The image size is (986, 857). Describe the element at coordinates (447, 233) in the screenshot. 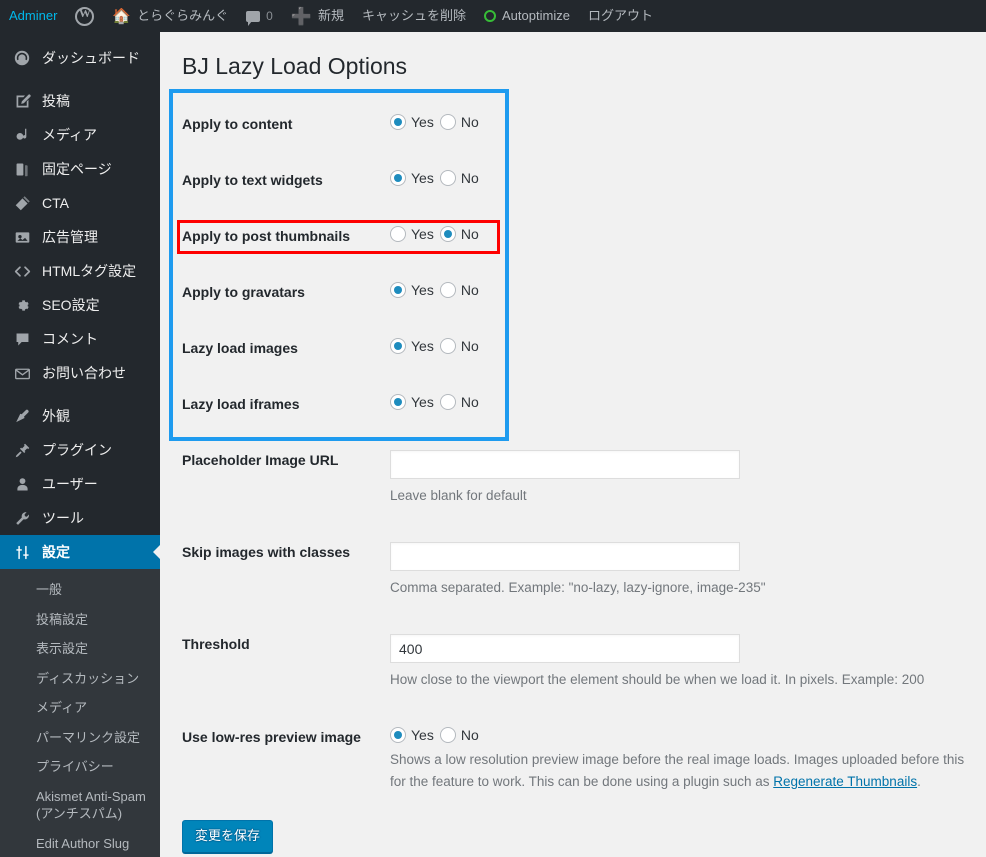

I see `radio-apply-to-post-thumbnails-no` at that location.